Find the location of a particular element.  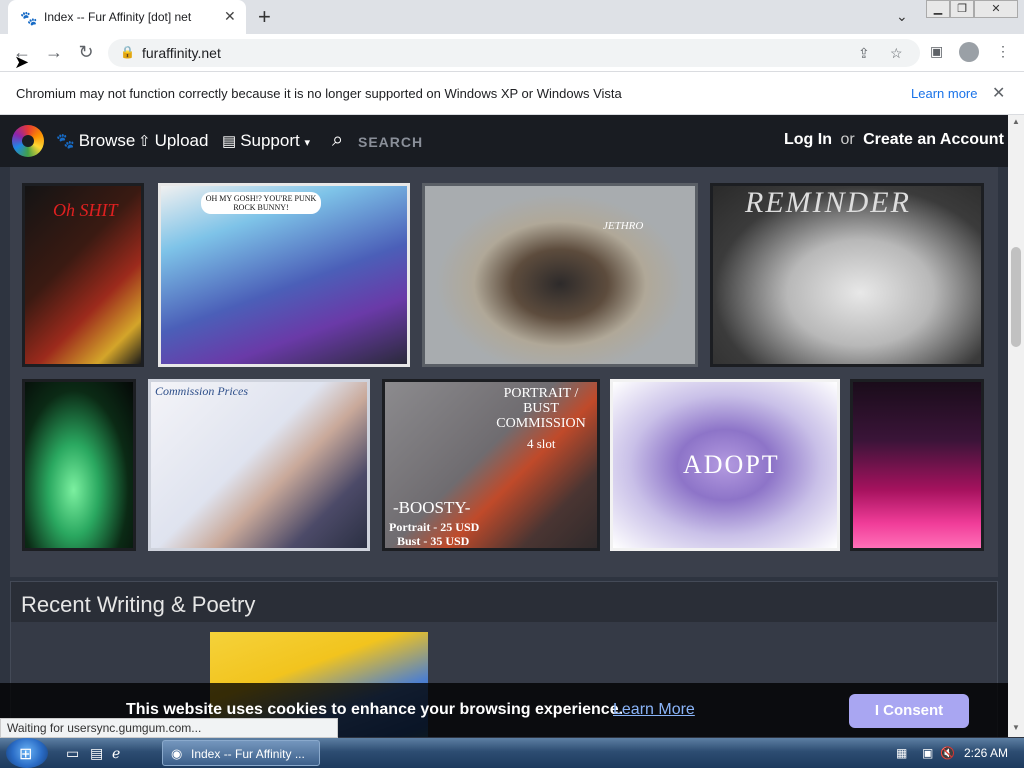

thumb-caption: JETHRO is located at coordinates (623, 226).